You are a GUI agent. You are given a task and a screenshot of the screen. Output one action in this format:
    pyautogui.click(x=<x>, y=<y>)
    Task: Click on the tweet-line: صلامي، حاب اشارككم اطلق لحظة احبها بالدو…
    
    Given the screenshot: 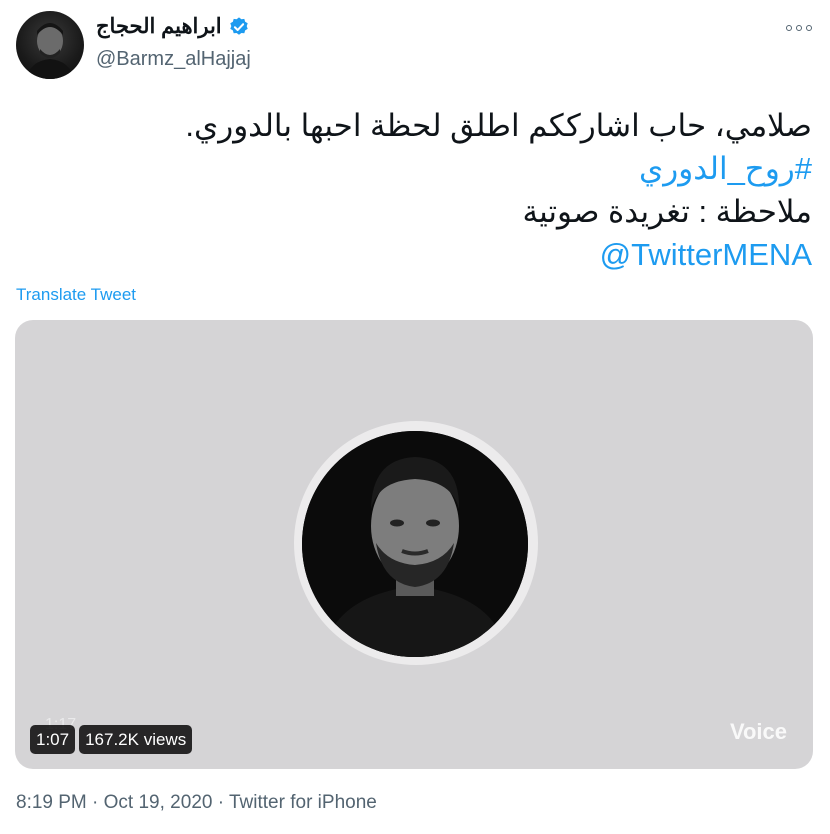 What is the action you would take?
    pyautogui.click(x=498, y=125)
    